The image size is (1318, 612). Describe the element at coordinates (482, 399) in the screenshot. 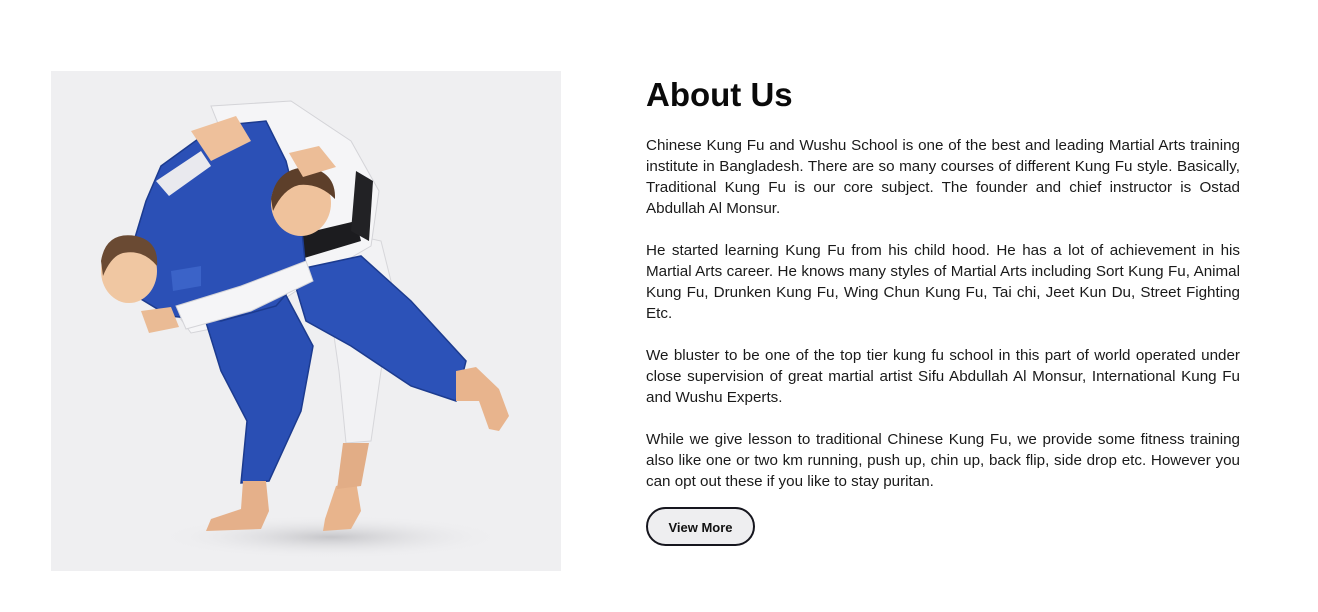

I see `blue-fighter-foot-right` at that location.